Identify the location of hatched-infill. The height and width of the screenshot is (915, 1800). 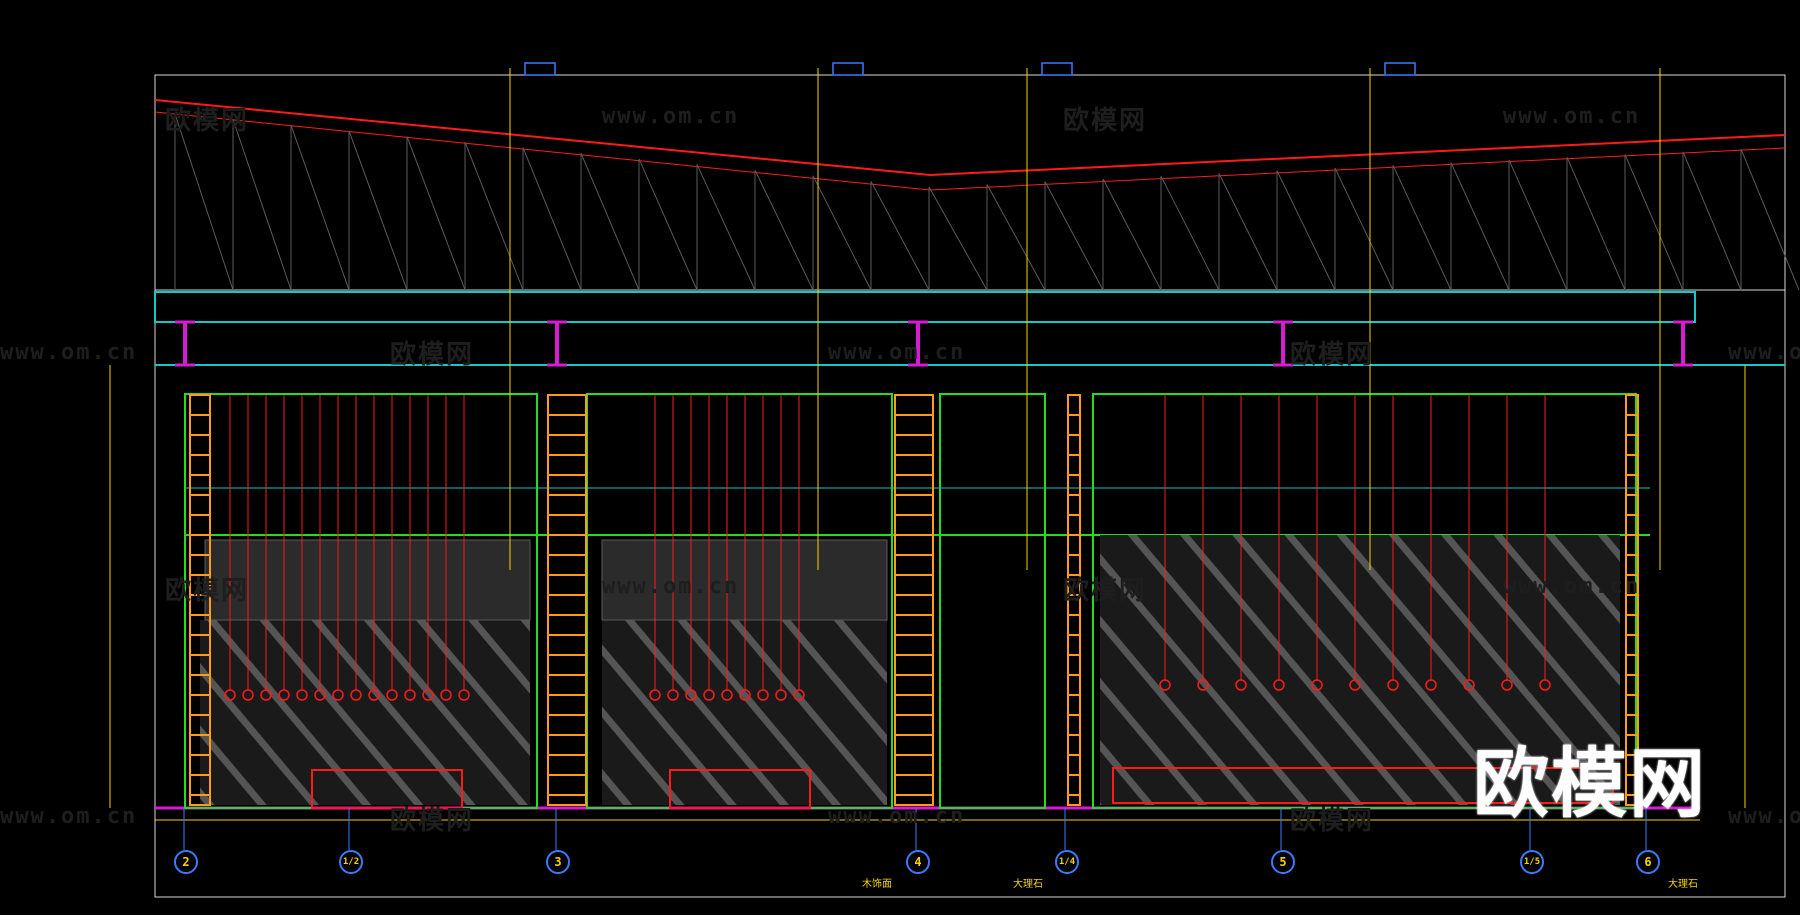
(365, 712).